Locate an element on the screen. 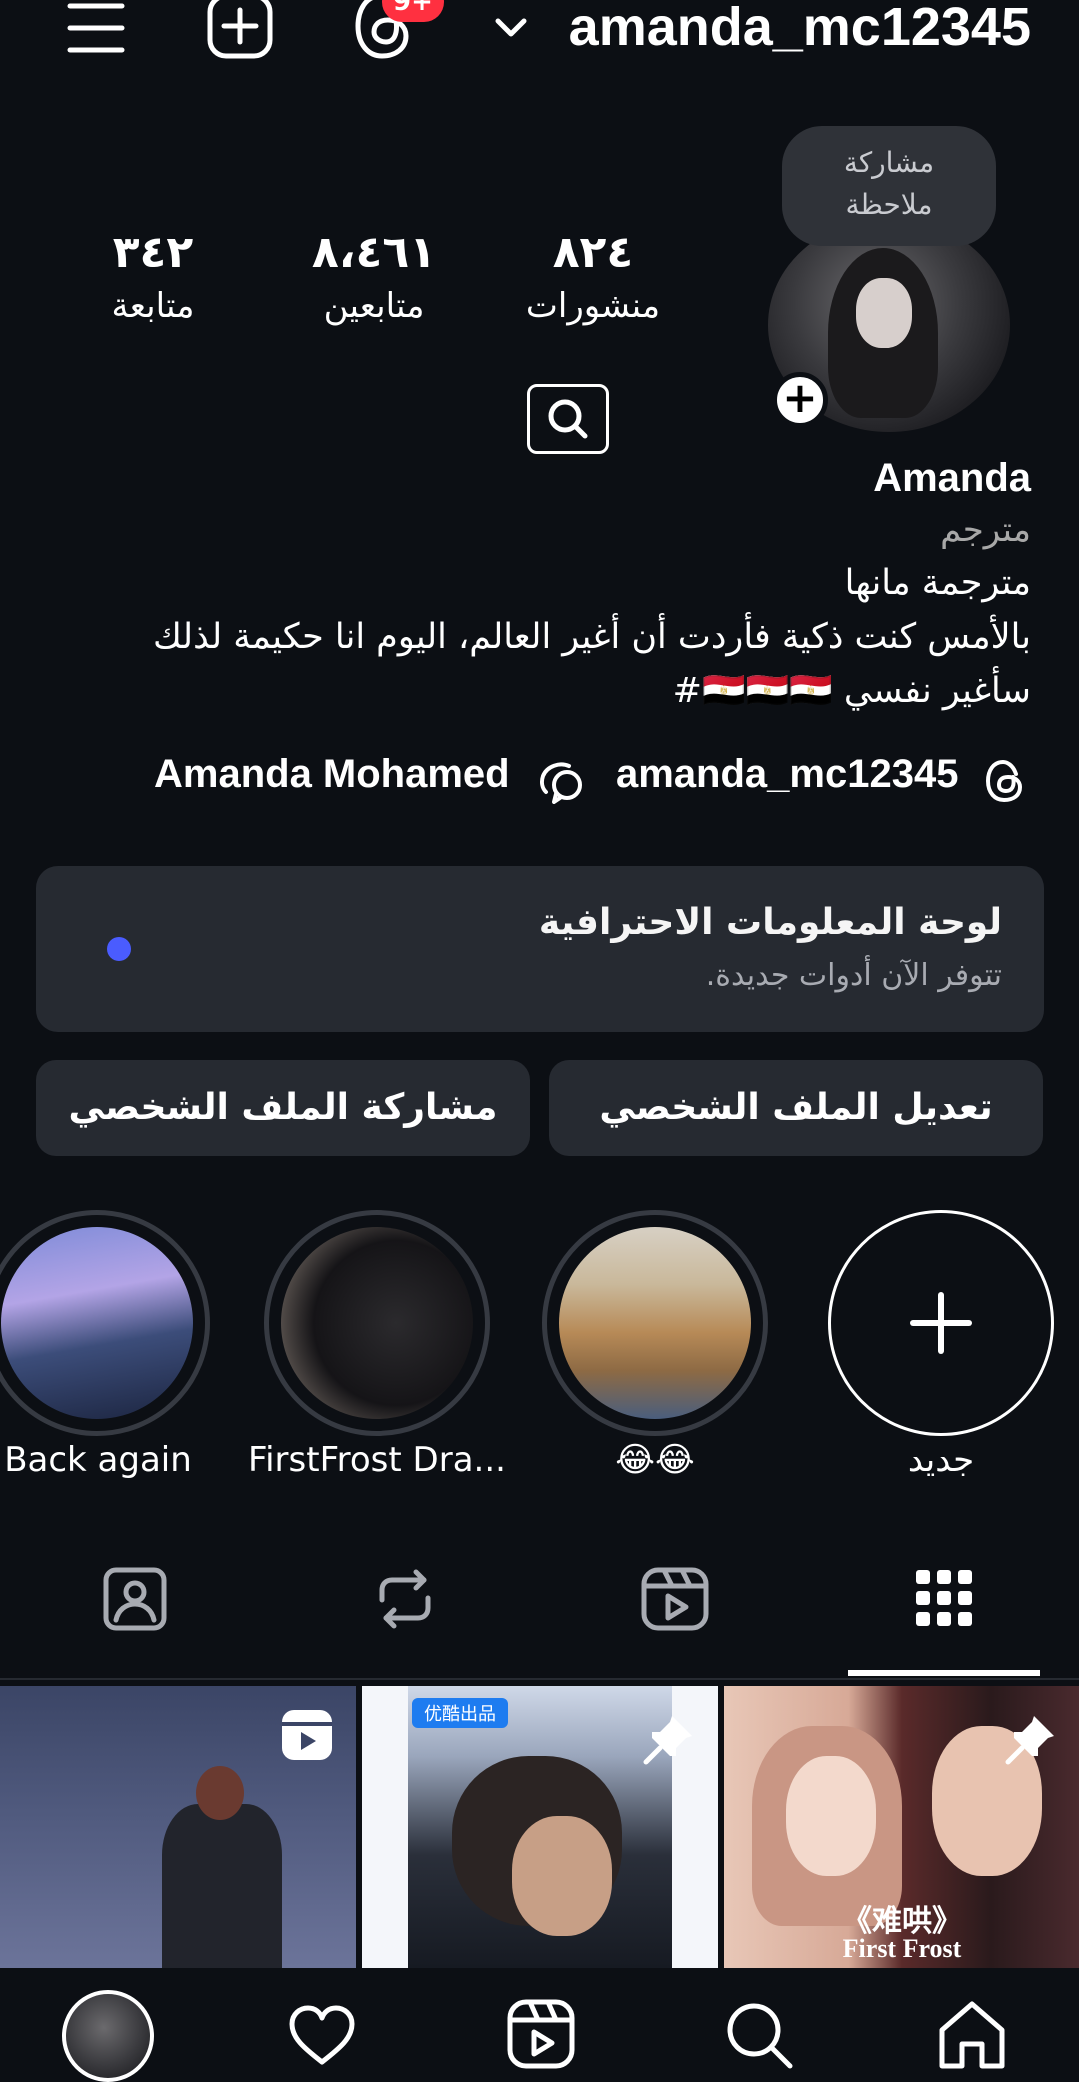 The image size is (1079, 2082). posts-count: ٨٢٤ is located at coordinates (593, 252).